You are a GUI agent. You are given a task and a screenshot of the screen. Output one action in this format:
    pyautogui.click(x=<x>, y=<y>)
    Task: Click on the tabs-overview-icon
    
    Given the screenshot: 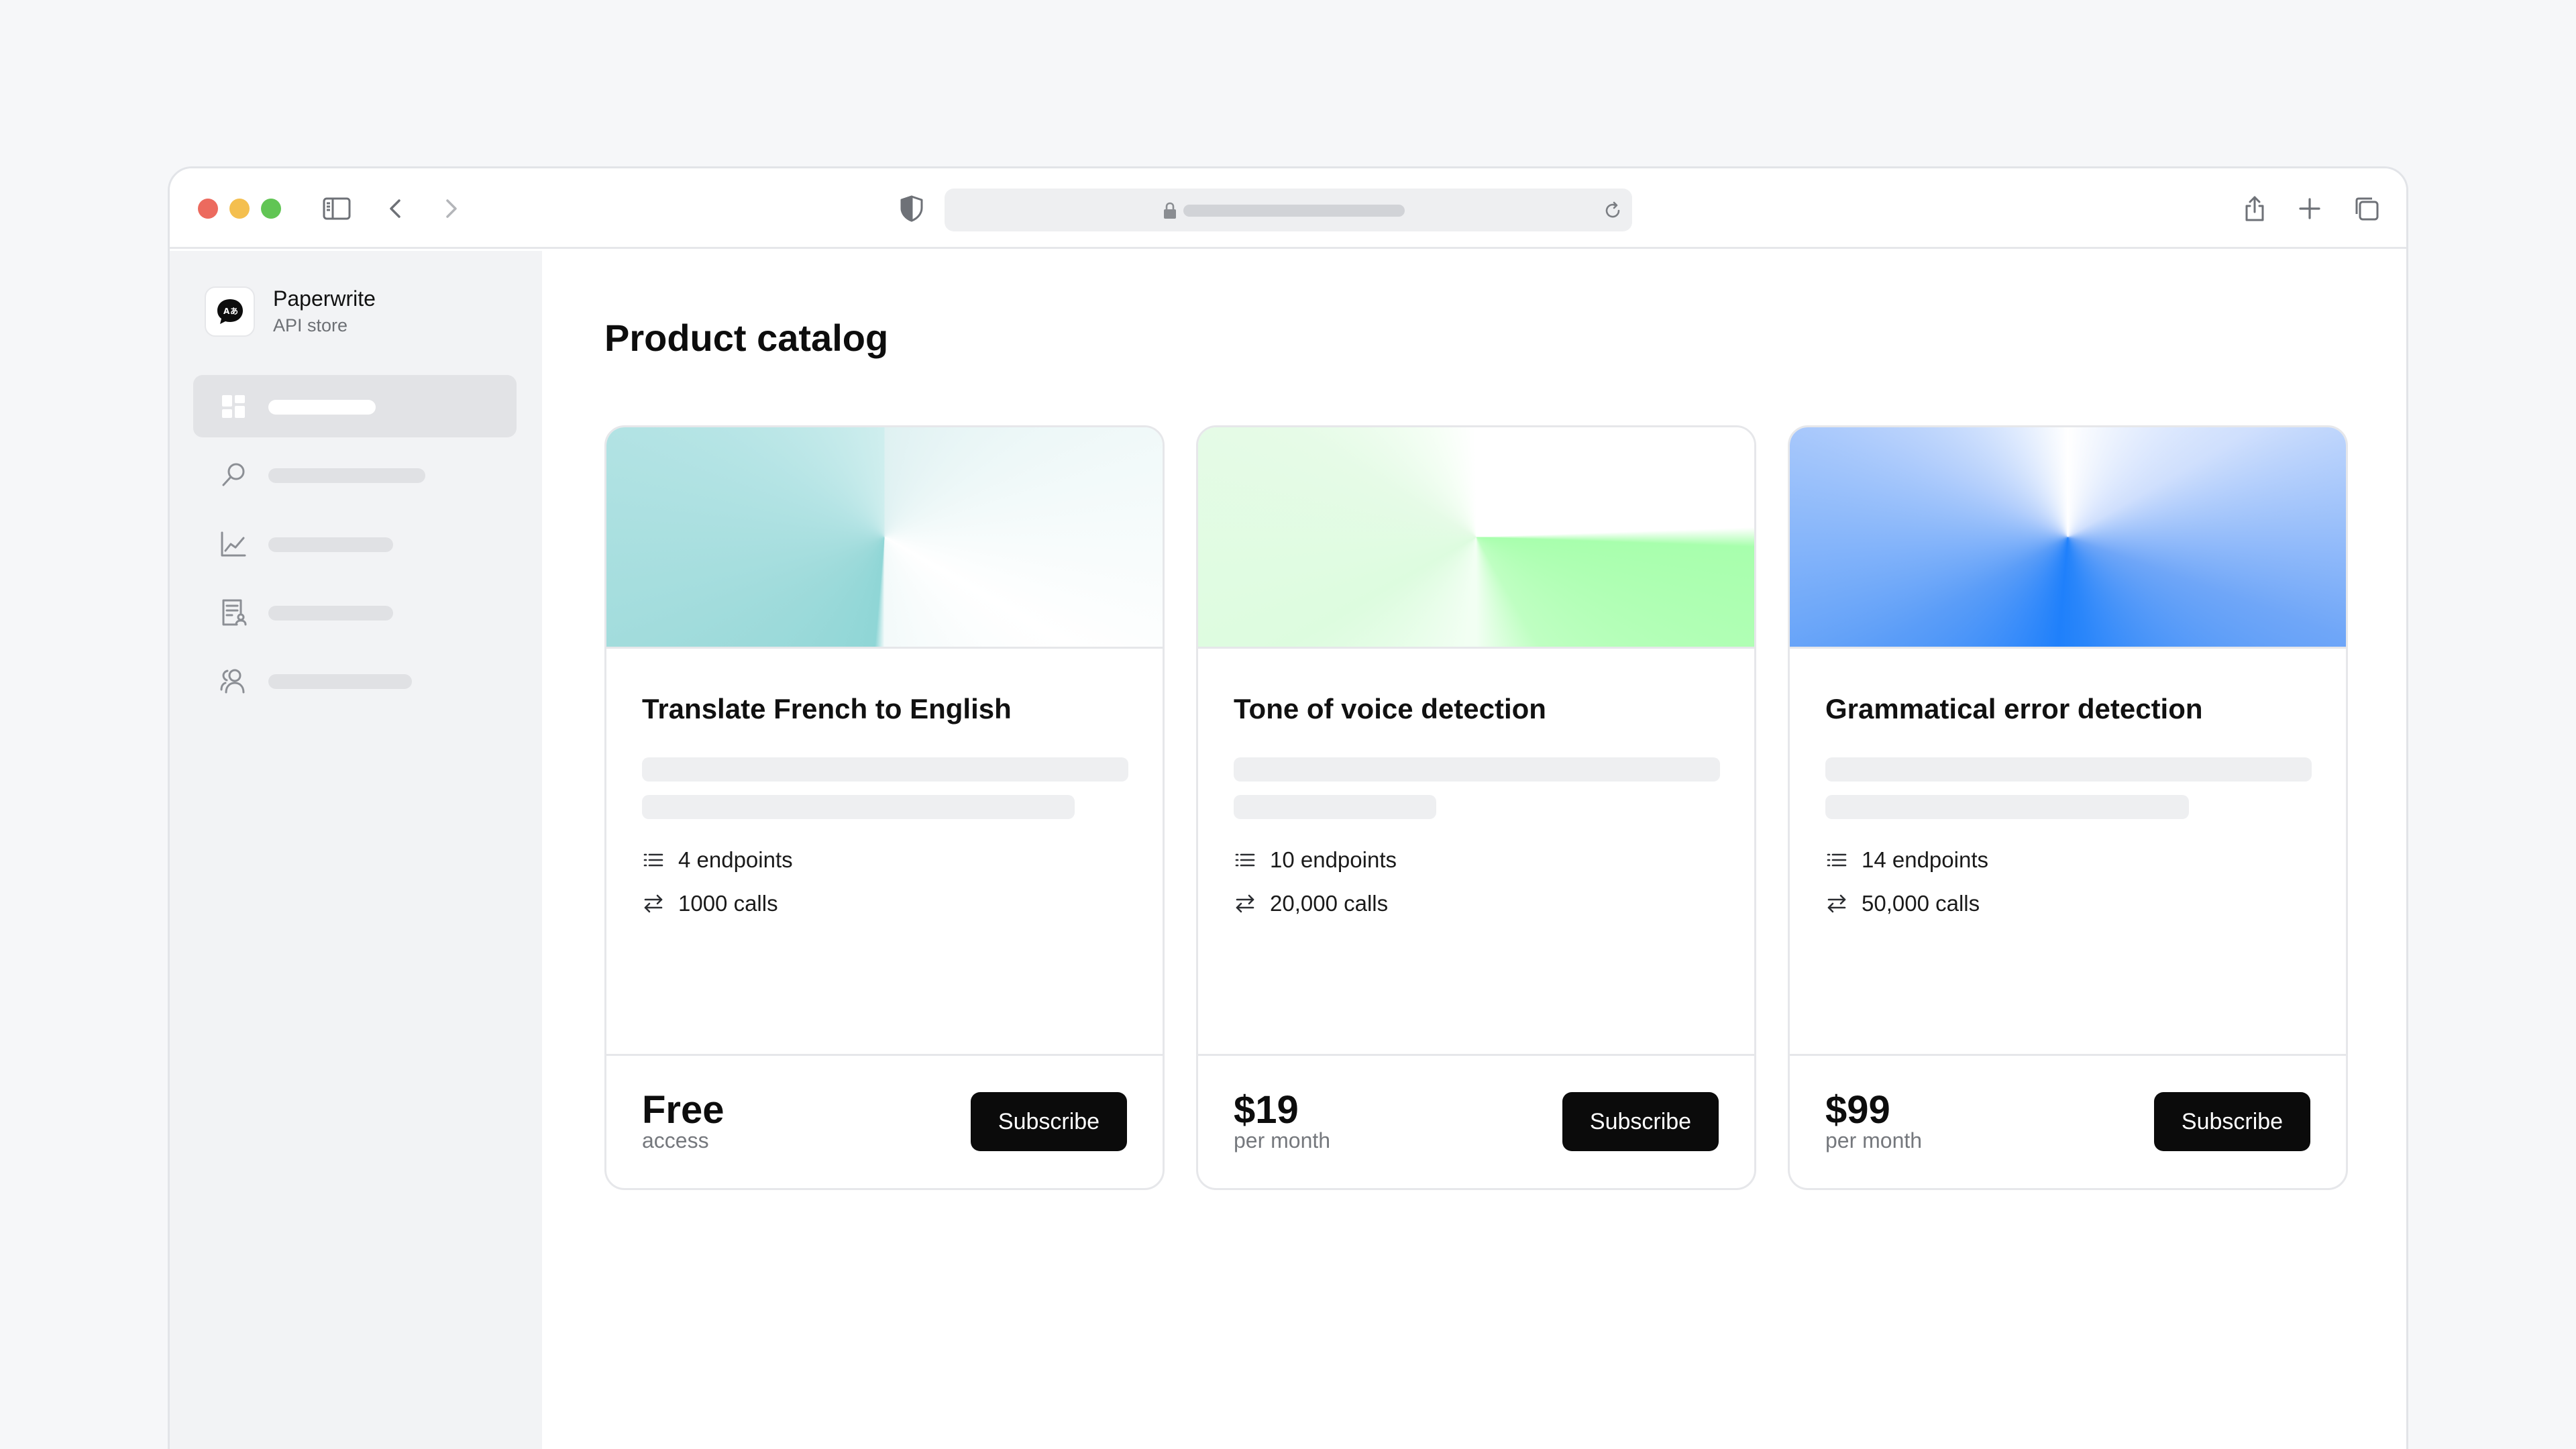 What is the action you would take?
    pyautogui.click(x=2367, y=209)
    